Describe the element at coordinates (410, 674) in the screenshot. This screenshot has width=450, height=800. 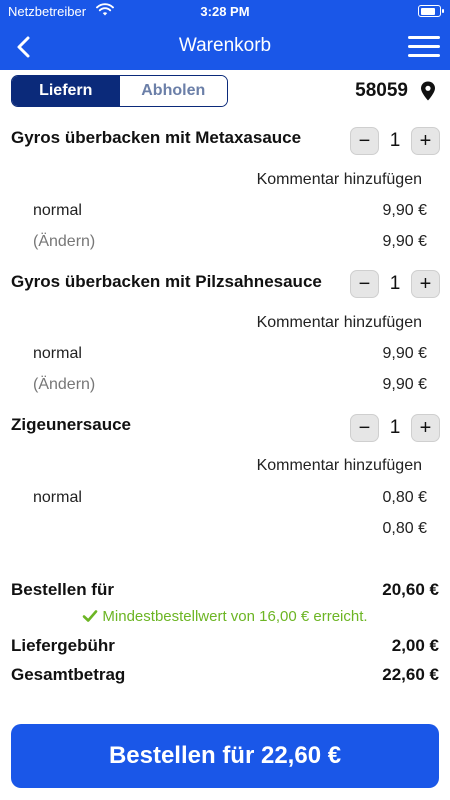
I see `total-value: 22,60 €` at that location.